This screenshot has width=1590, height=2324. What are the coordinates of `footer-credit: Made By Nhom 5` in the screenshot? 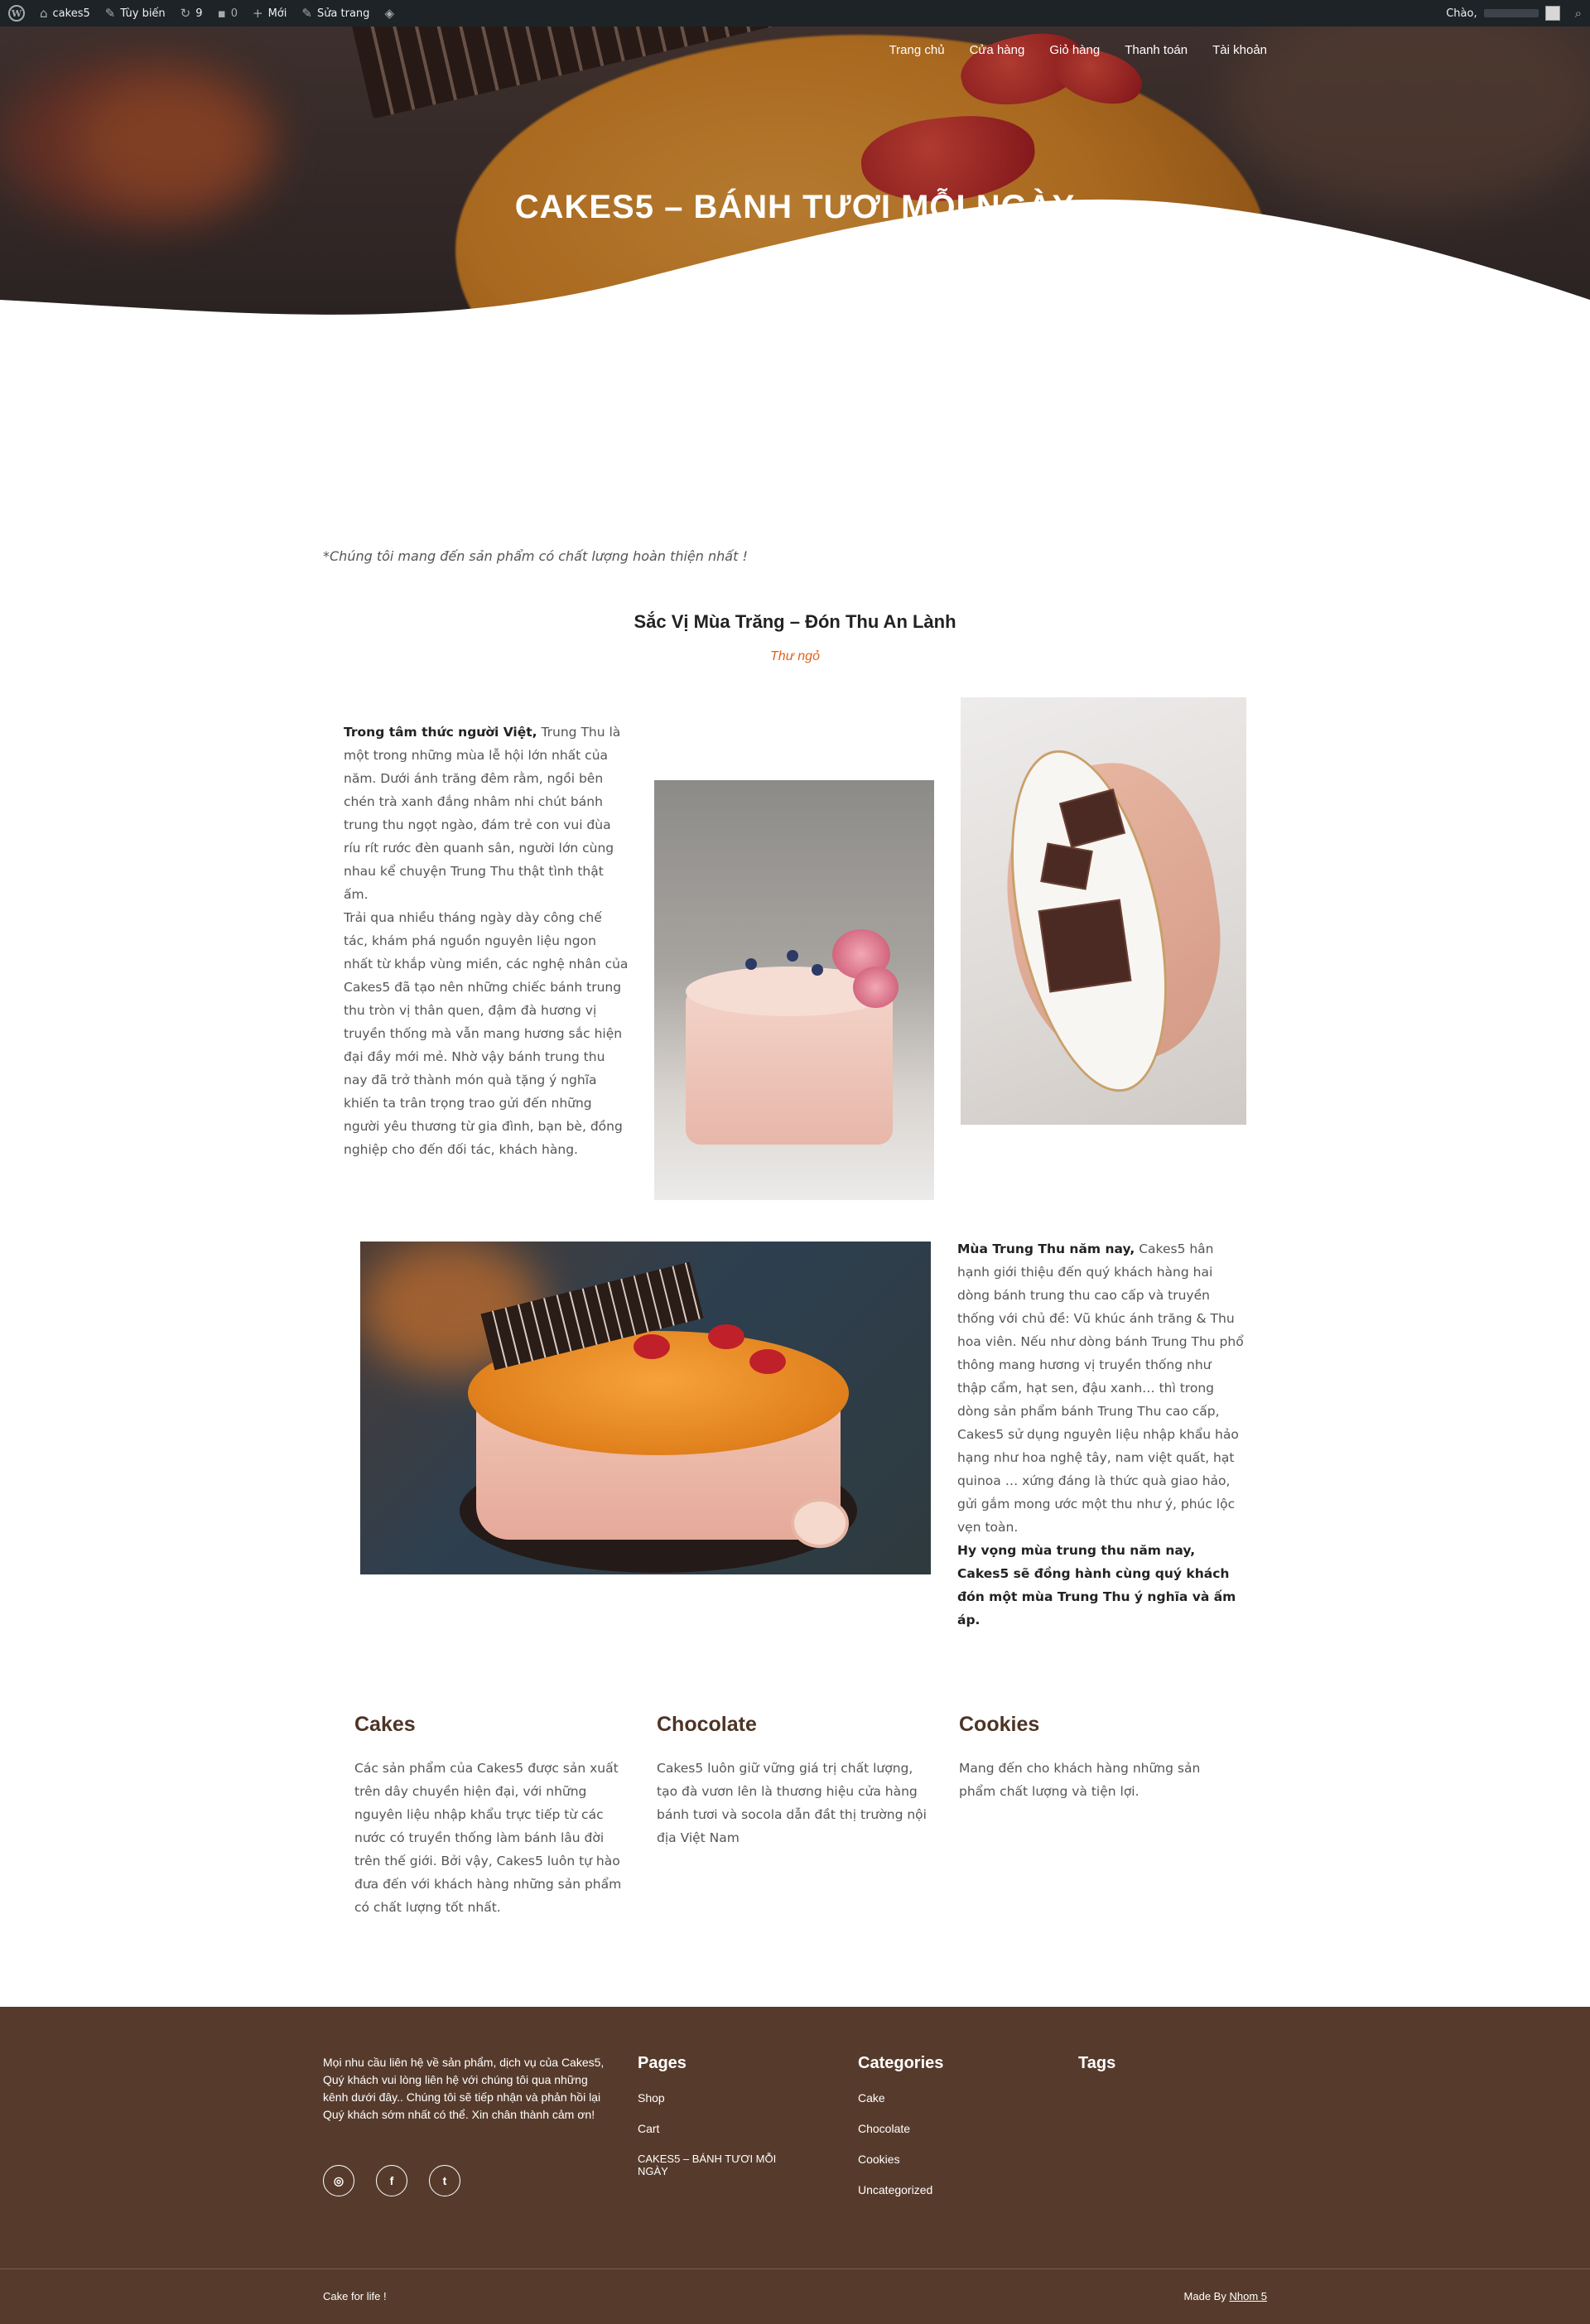 It's located at (1225, 2296).